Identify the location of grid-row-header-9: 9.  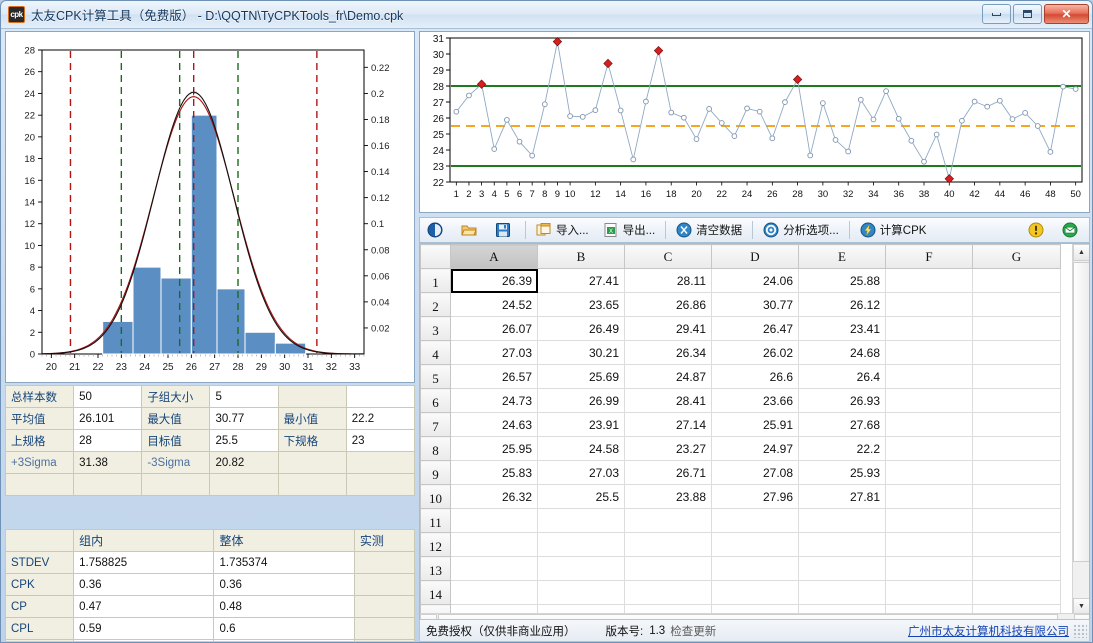
(435, 472).